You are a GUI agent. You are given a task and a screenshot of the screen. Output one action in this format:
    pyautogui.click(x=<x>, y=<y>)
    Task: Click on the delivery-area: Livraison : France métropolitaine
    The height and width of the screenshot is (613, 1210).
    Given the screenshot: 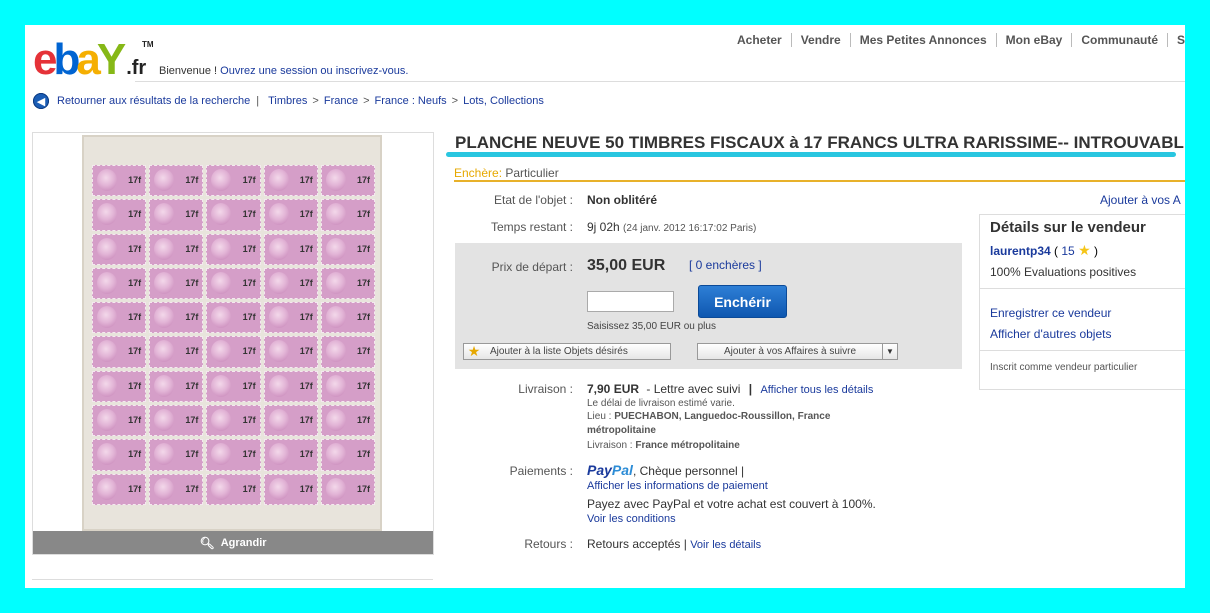 What is the action you would take?
    pyautogui.click(x=663, y=445)
    